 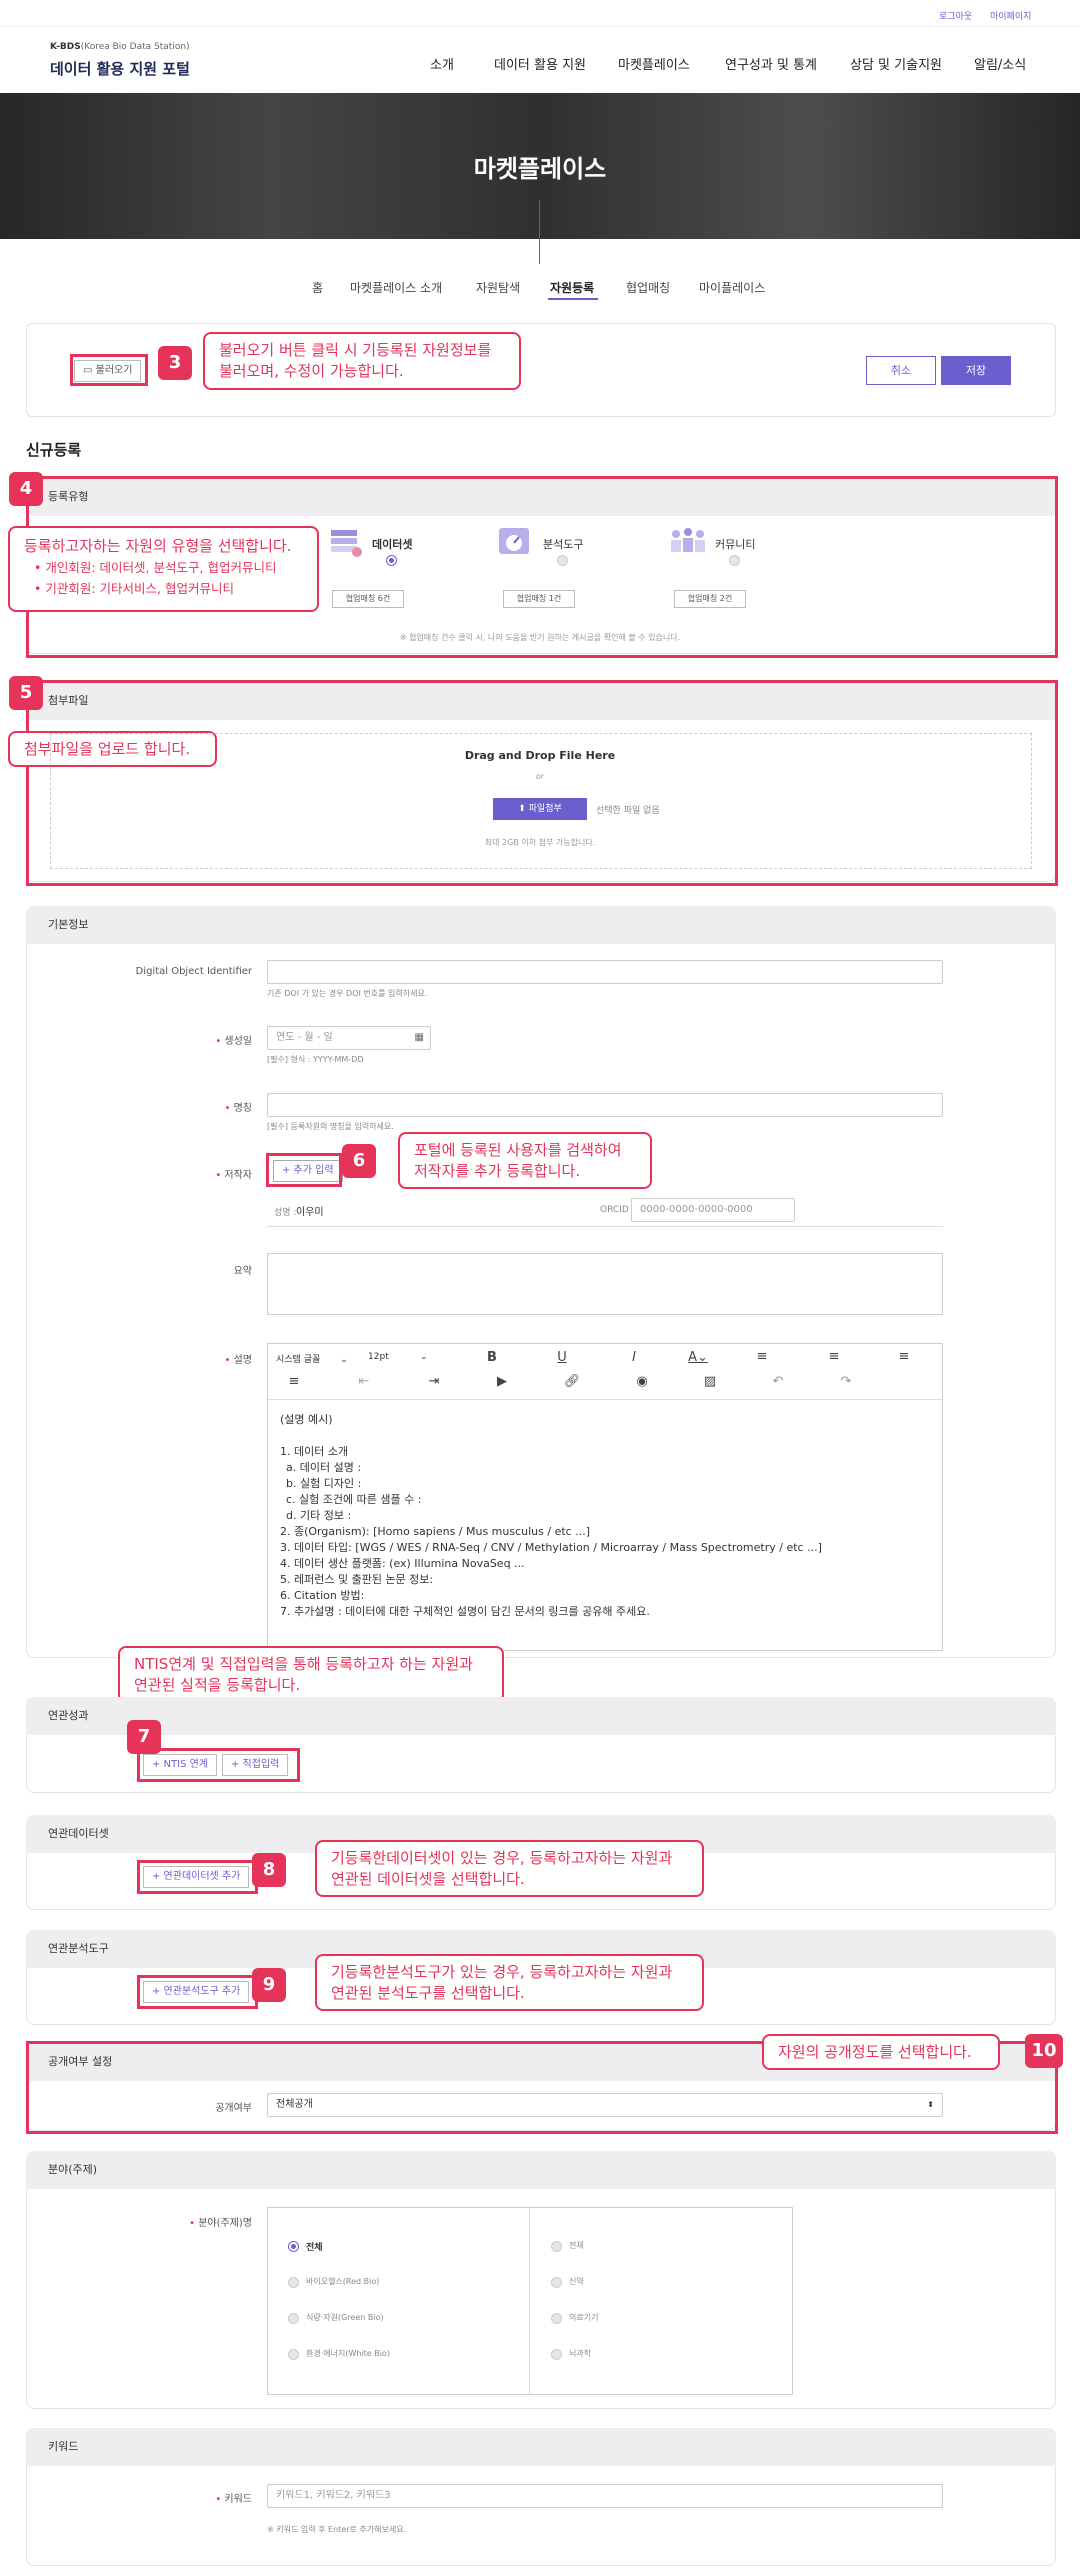 I want to click on date-hint: [필수] 형식 : YYYY-MM-DD, so click(x=315, y=1059).